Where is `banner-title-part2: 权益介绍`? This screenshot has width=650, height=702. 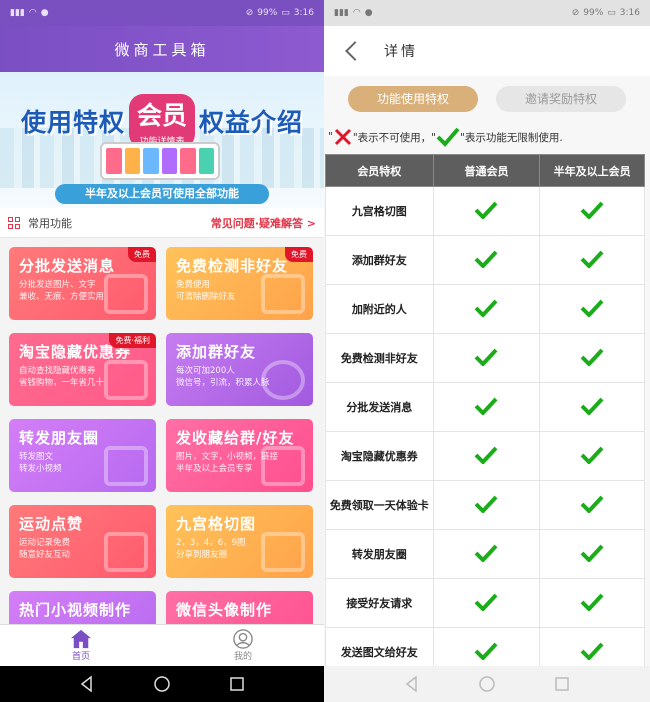 banner-title-part2: 权益介绍 is located at coordinates (251, 122).